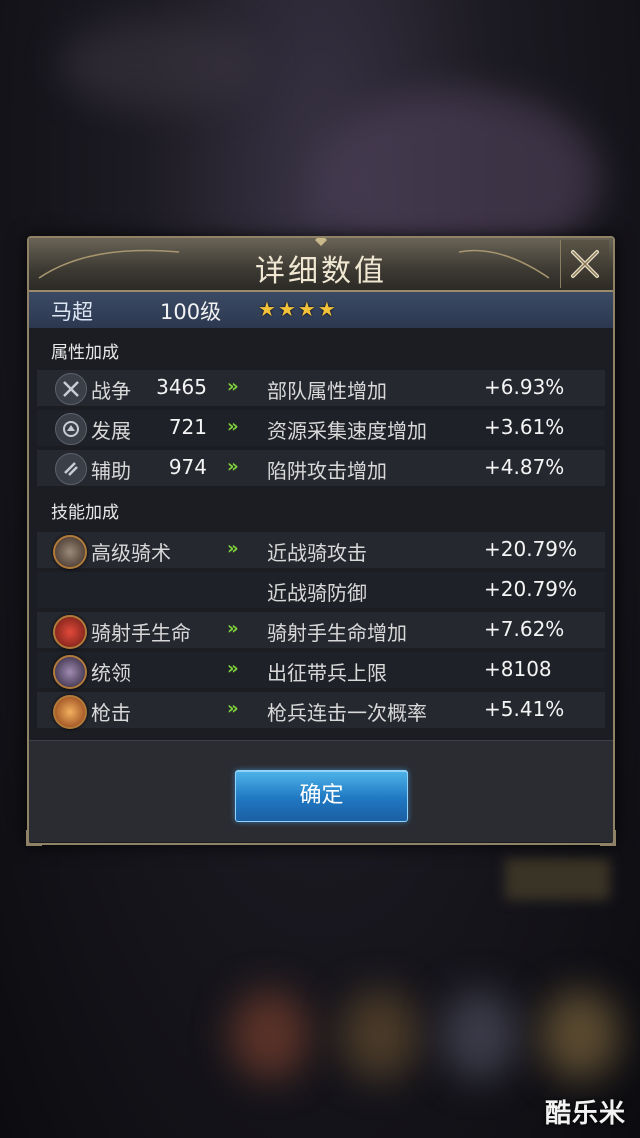  What do you see at coordinates (131, 553) in the screenshot?
I see `skill-name: 高级骑术` at bounding box center [131, 553].